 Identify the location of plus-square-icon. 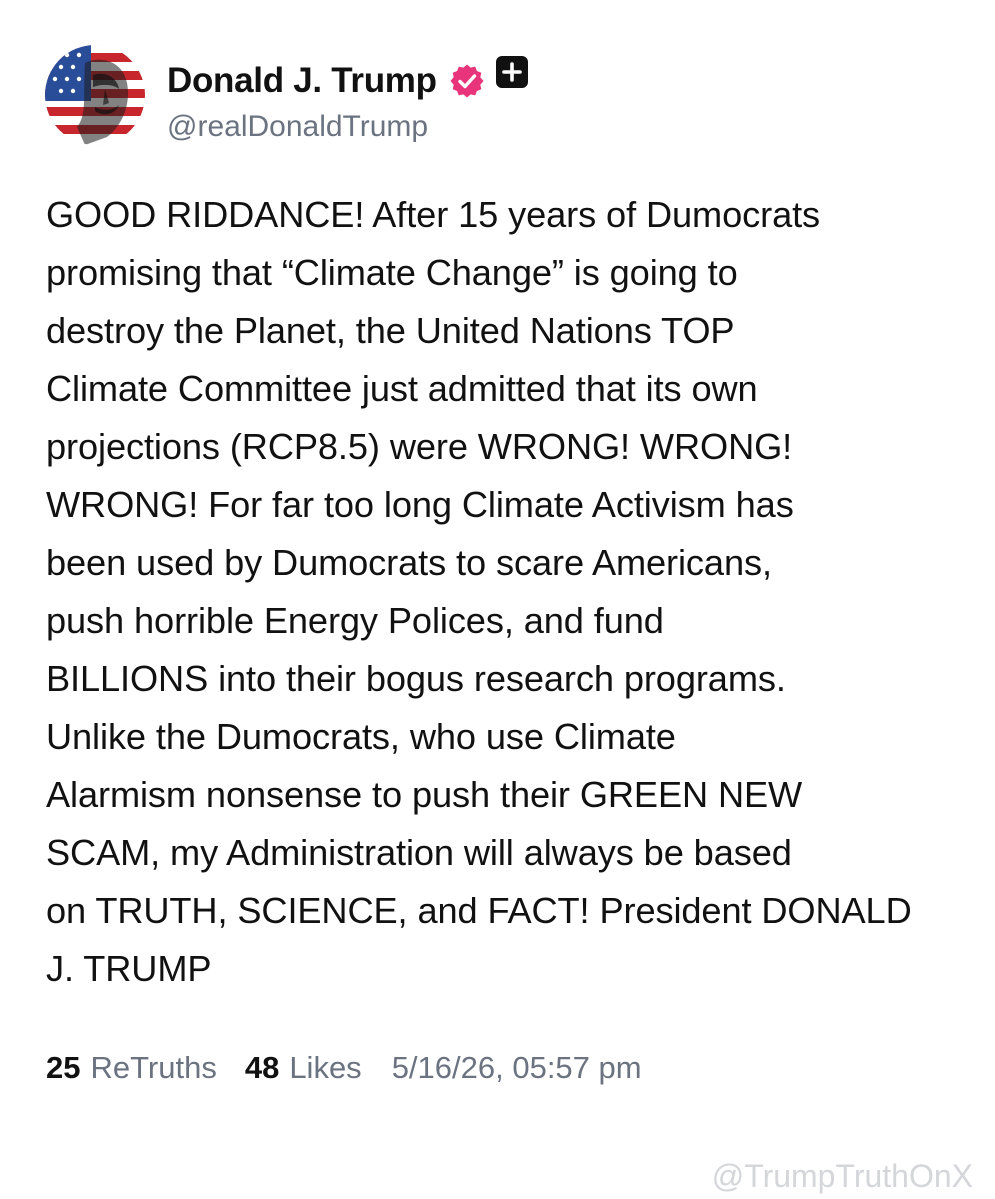
(512, 72).